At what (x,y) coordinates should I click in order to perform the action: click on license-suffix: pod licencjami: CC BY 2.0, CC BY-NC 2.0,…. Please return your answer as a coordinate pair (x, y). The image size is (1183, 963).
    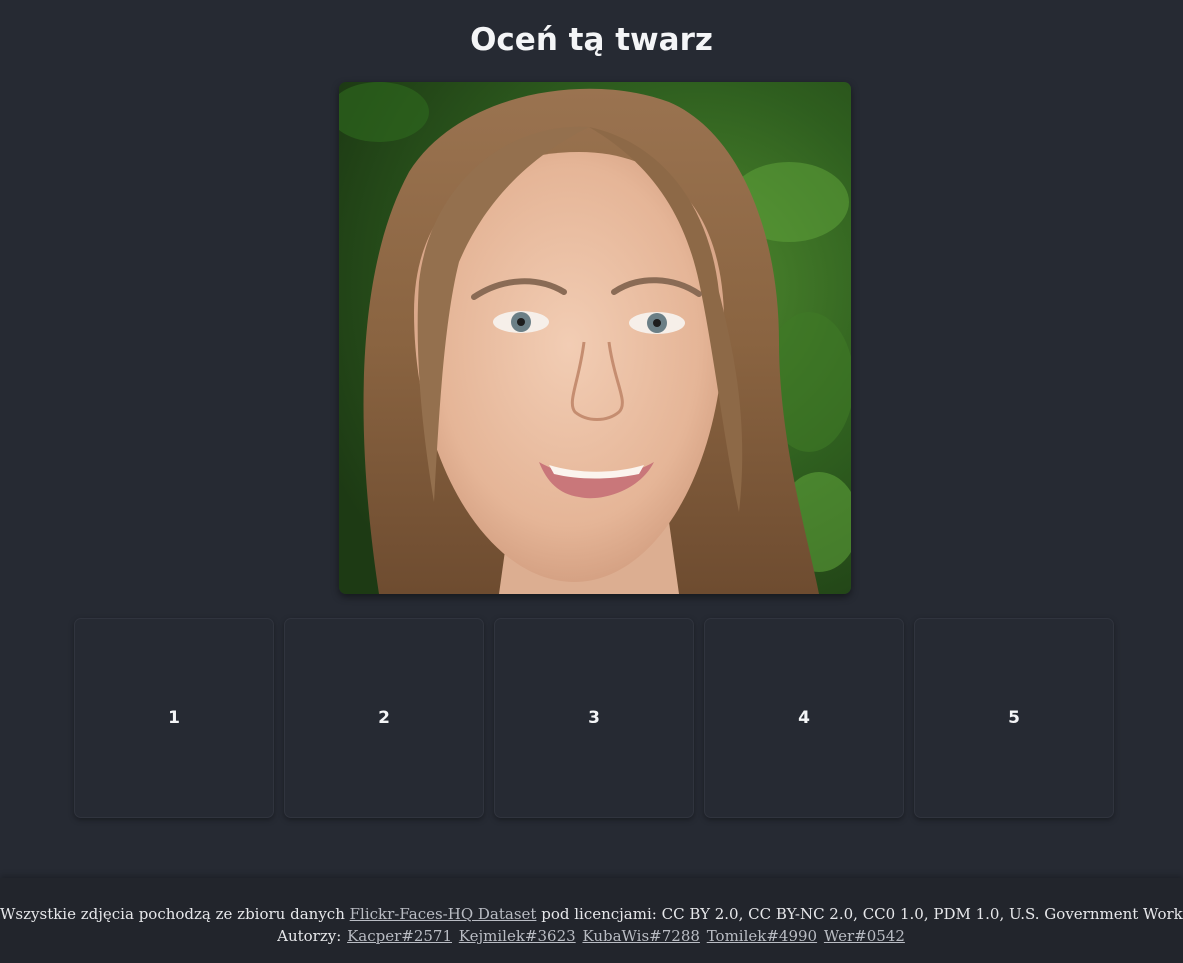
    Looking at the image, I should click on (862, 914).